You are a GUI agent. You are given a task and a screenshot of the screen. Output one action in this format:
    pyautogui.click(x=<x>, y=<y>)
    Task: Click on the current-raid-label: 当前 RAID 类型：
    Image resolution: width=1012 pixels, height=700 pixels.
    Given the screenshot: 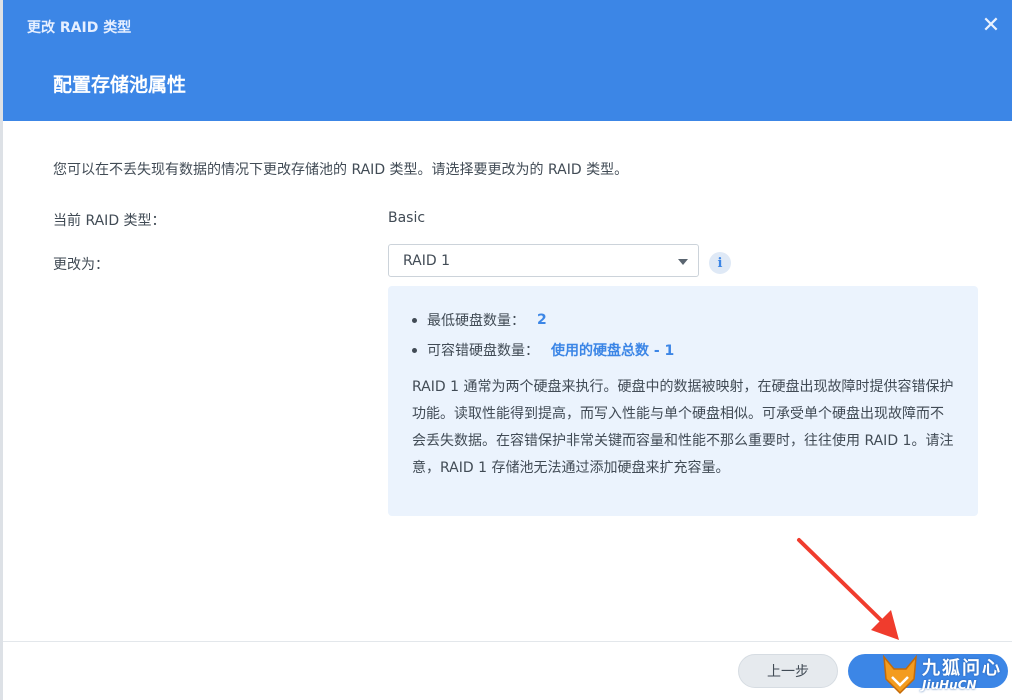 What is the action you would take?
    pyautogui.click(x=109, y=221)
    